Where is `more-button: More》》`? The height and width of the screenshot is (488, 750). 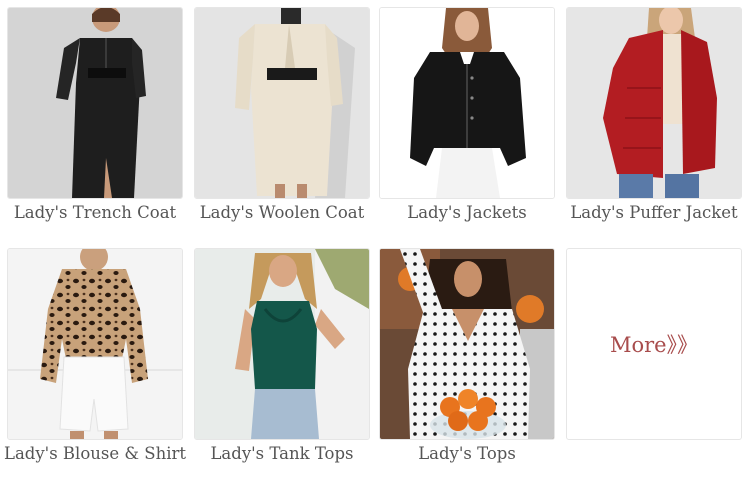
more-button: More》》 is located at coordinates (654, 344).